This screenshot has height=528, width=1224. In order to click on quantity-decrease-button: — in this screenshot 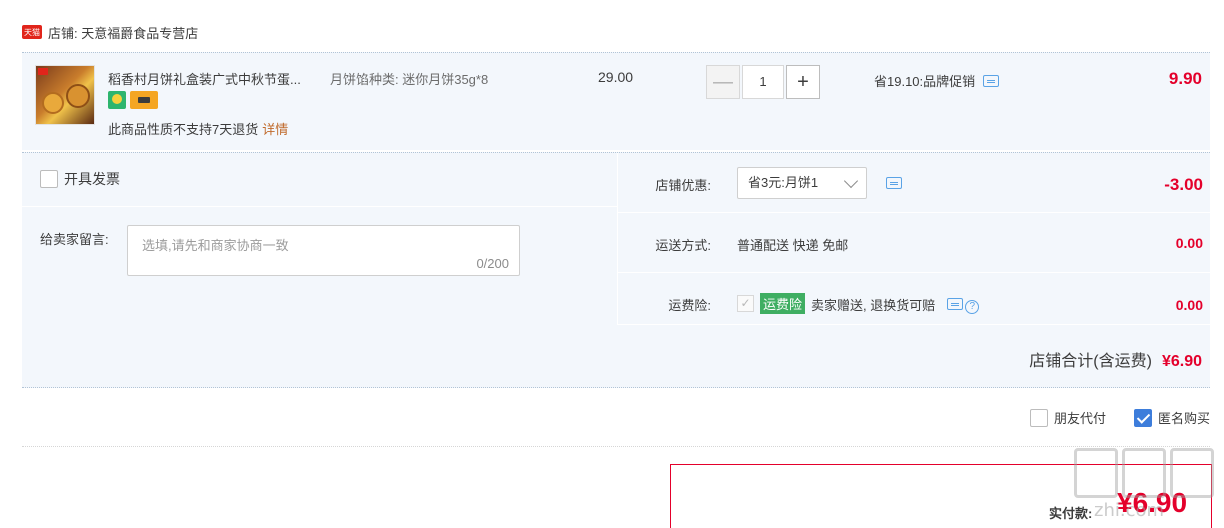, I will do `click(723, 82)`.